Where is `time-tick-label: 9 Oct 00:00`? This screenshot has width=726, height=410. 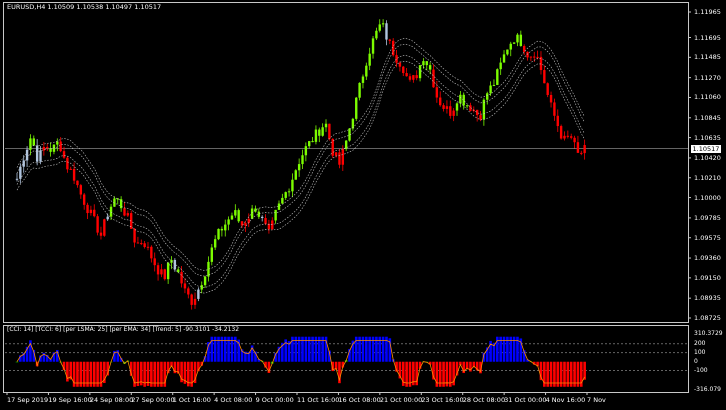 time-tick-label: 9 Oct 00:00 is located at coordinates (274, 400).